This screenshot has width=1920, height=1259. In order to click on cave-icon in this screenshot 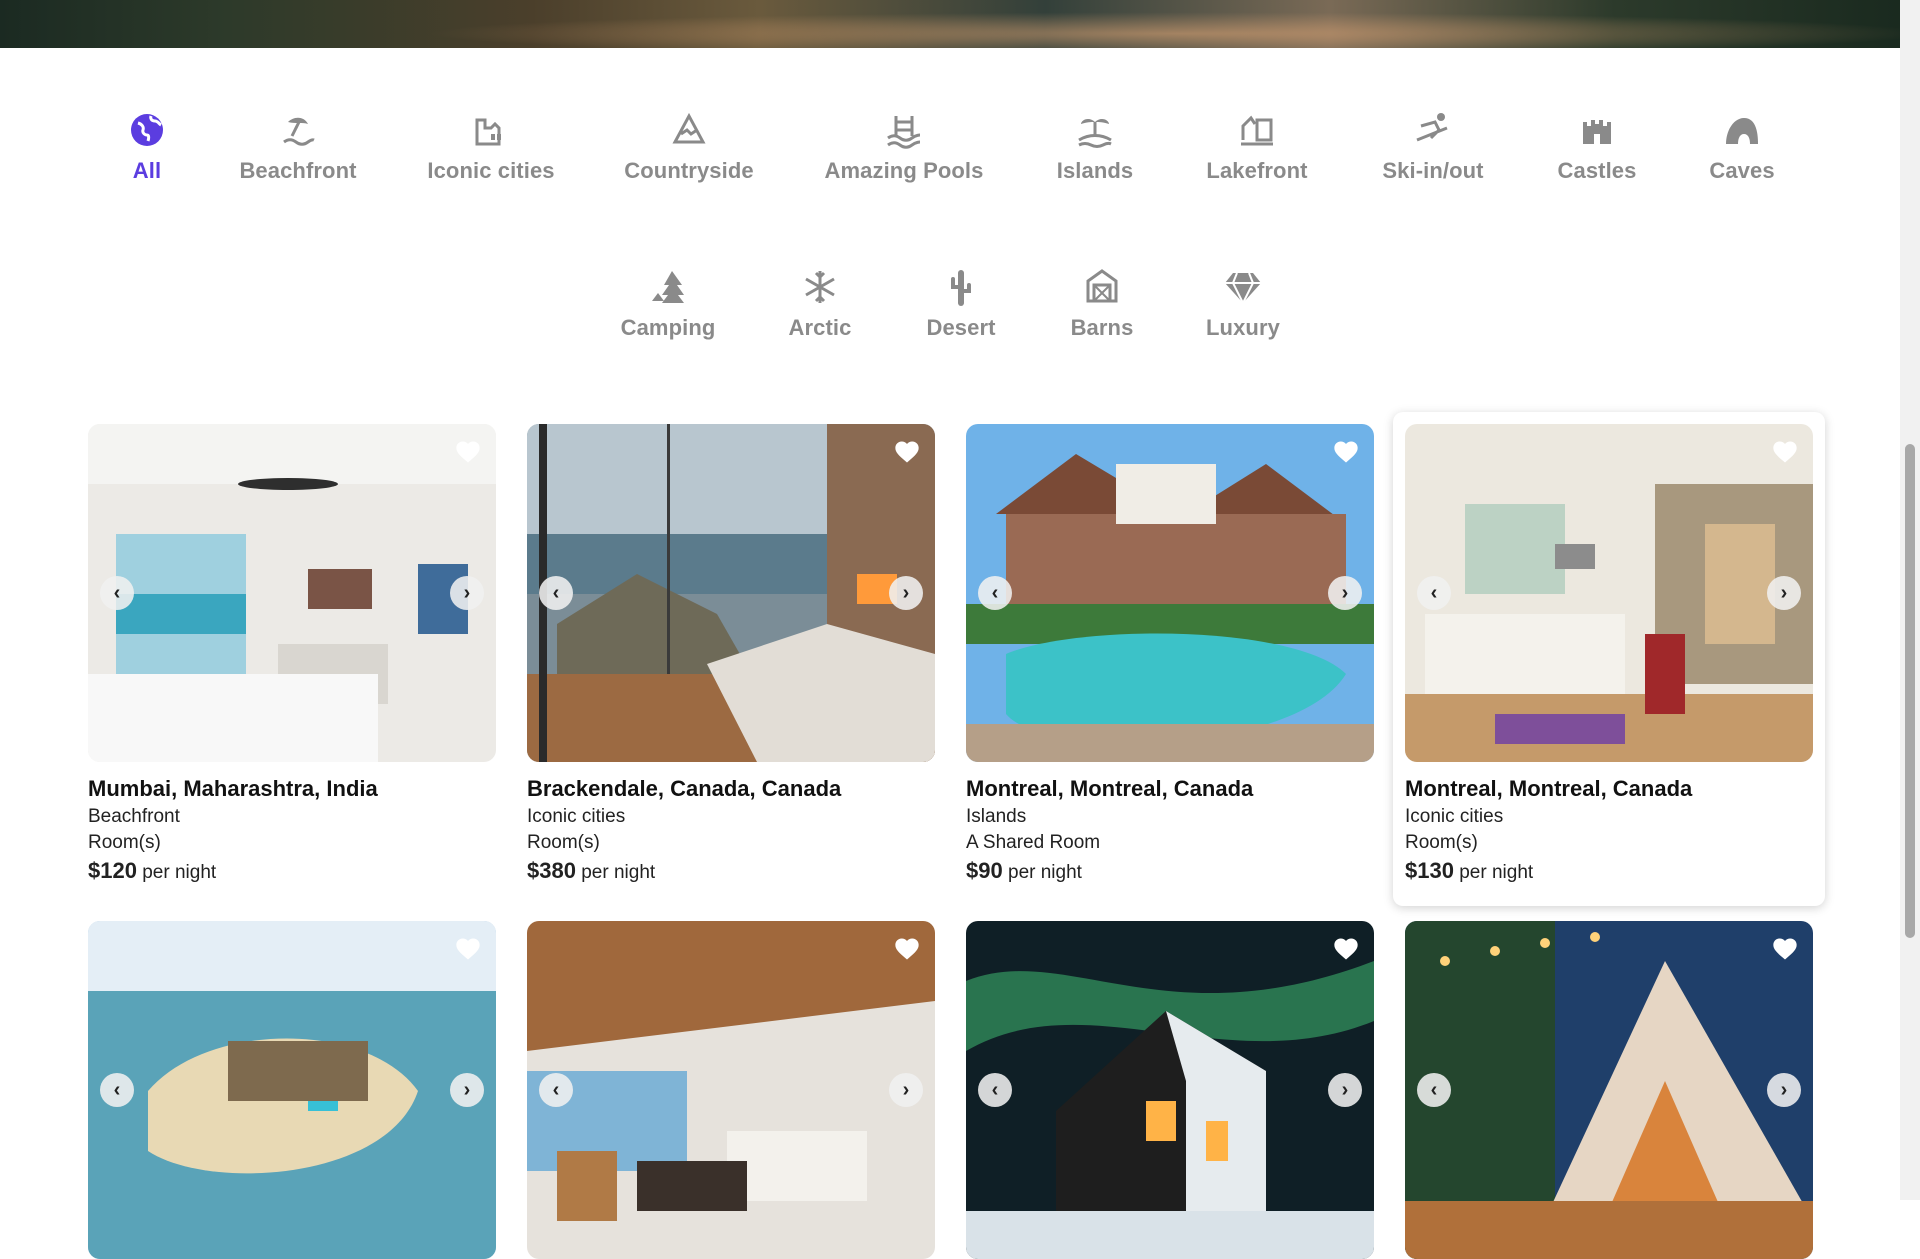, I will do `click(1742, 130)`.